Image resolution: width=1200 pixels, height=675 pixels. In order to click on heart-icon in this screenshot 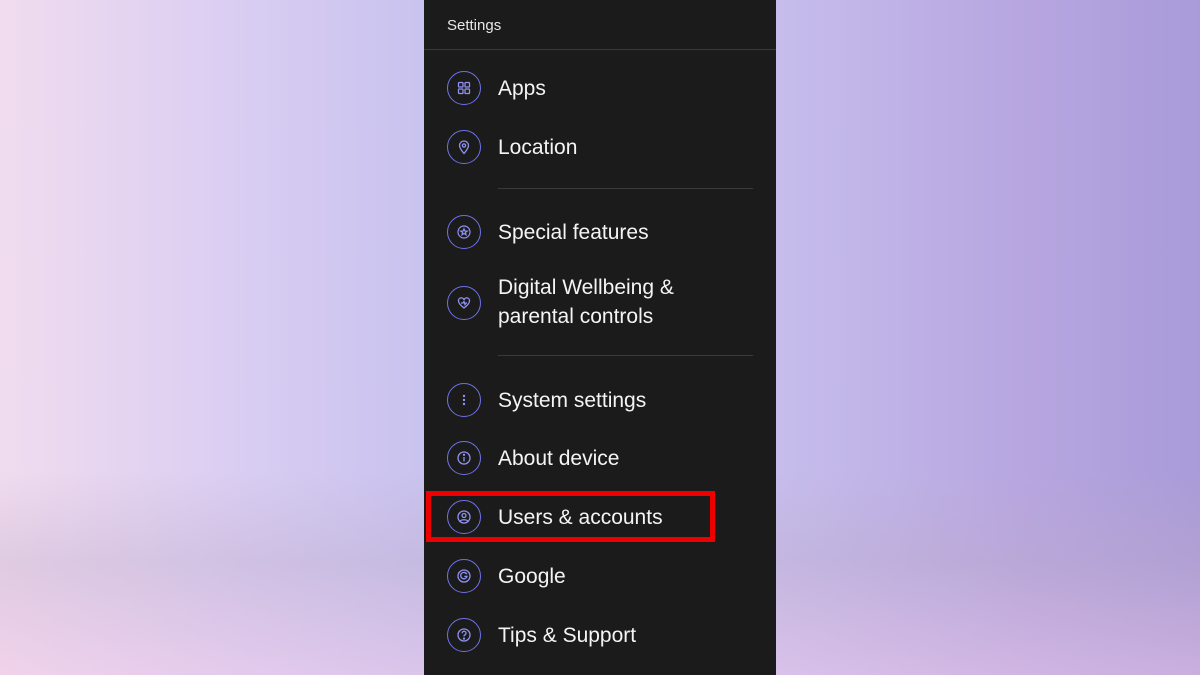, I will do `click(464, 303)`.